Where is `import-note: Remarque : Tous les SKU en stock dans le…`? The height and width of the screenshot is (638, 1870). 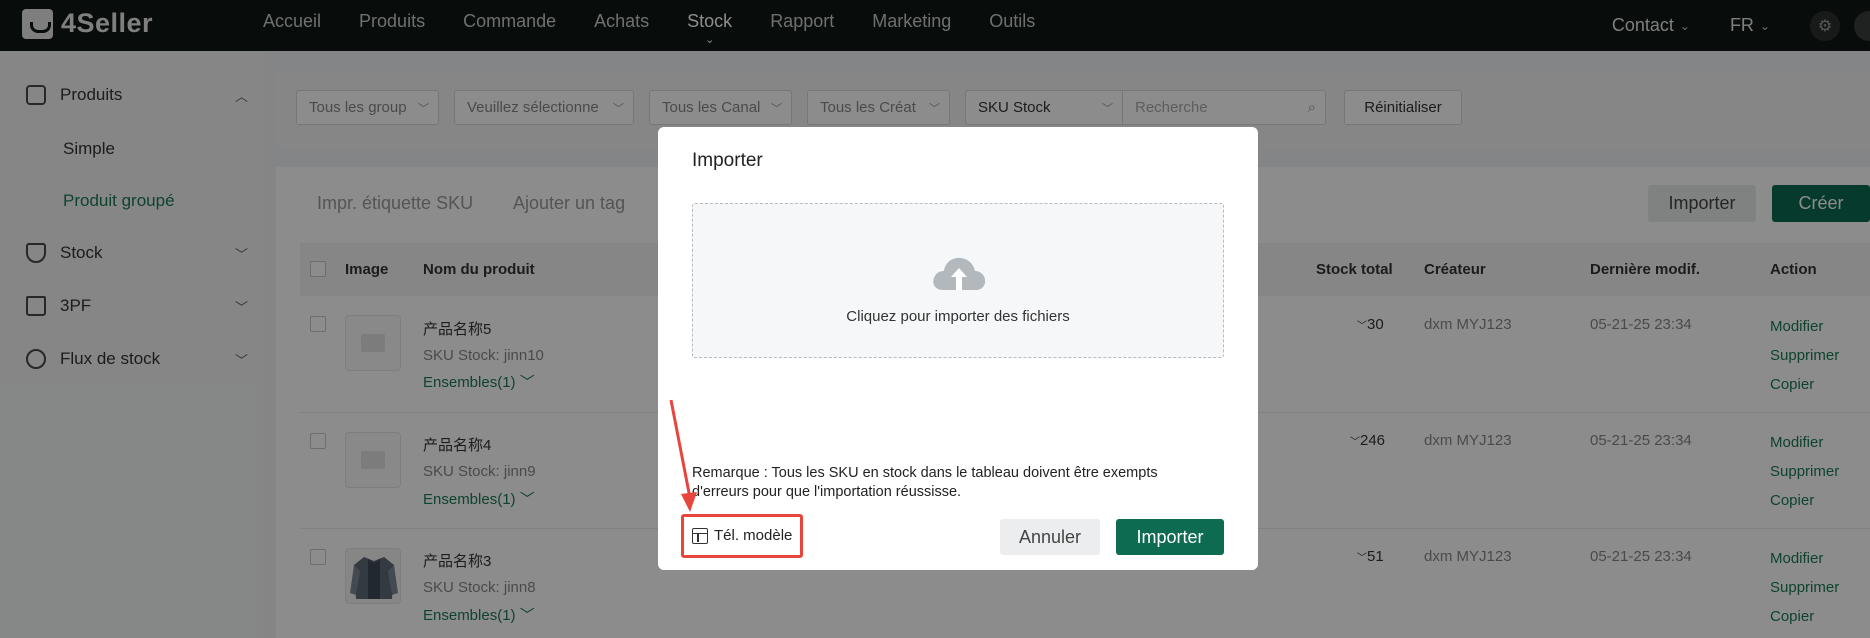 import-note: Remarque : Tous les SKU en stock dans le… is located at coordinates (925, 482).